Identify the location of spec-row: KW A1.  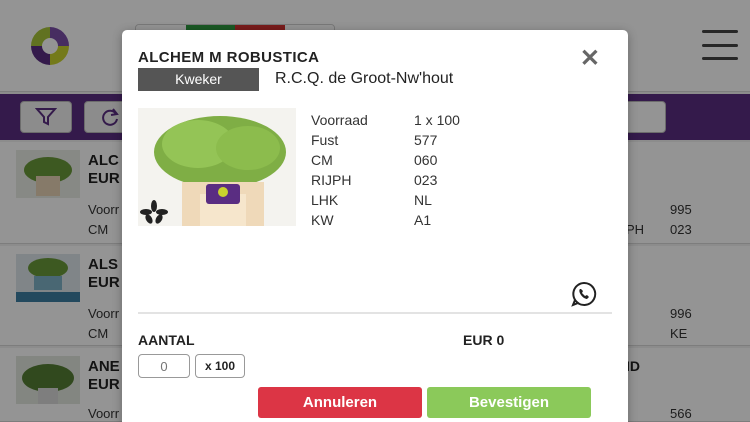
(422, 220).